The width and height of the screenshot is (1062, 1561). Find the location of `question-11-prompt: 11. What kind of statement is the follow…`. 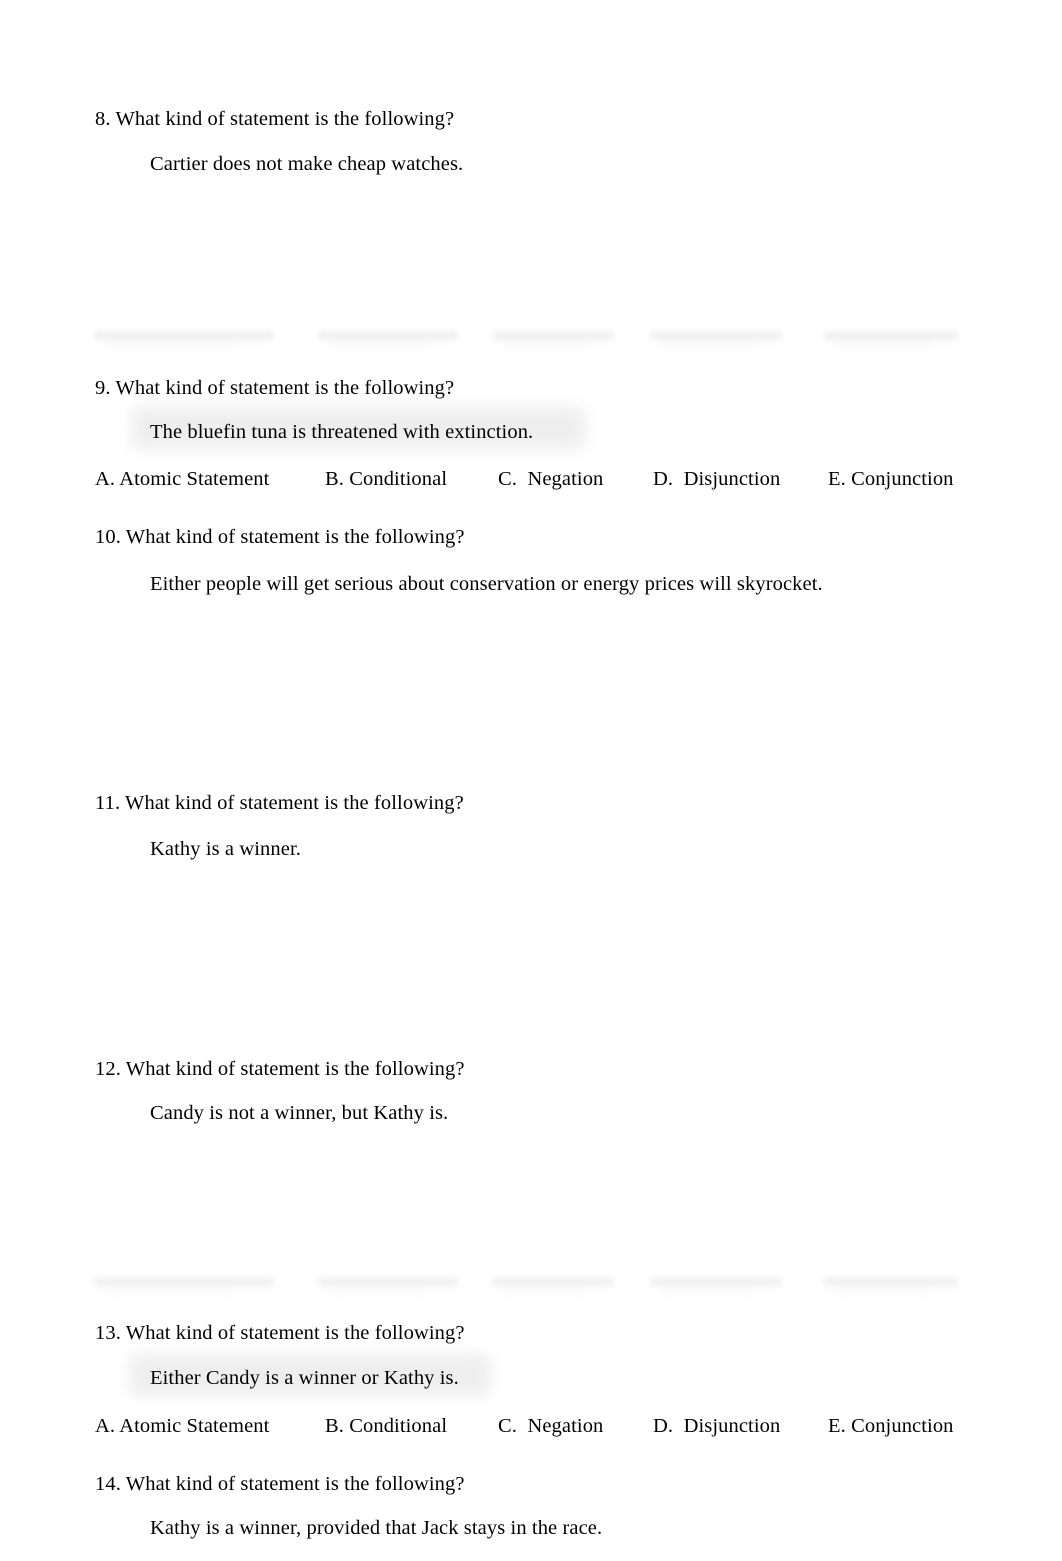

question-11-prompt: 11. What kind of statement is the follow… is located at coordinates (279, 803).